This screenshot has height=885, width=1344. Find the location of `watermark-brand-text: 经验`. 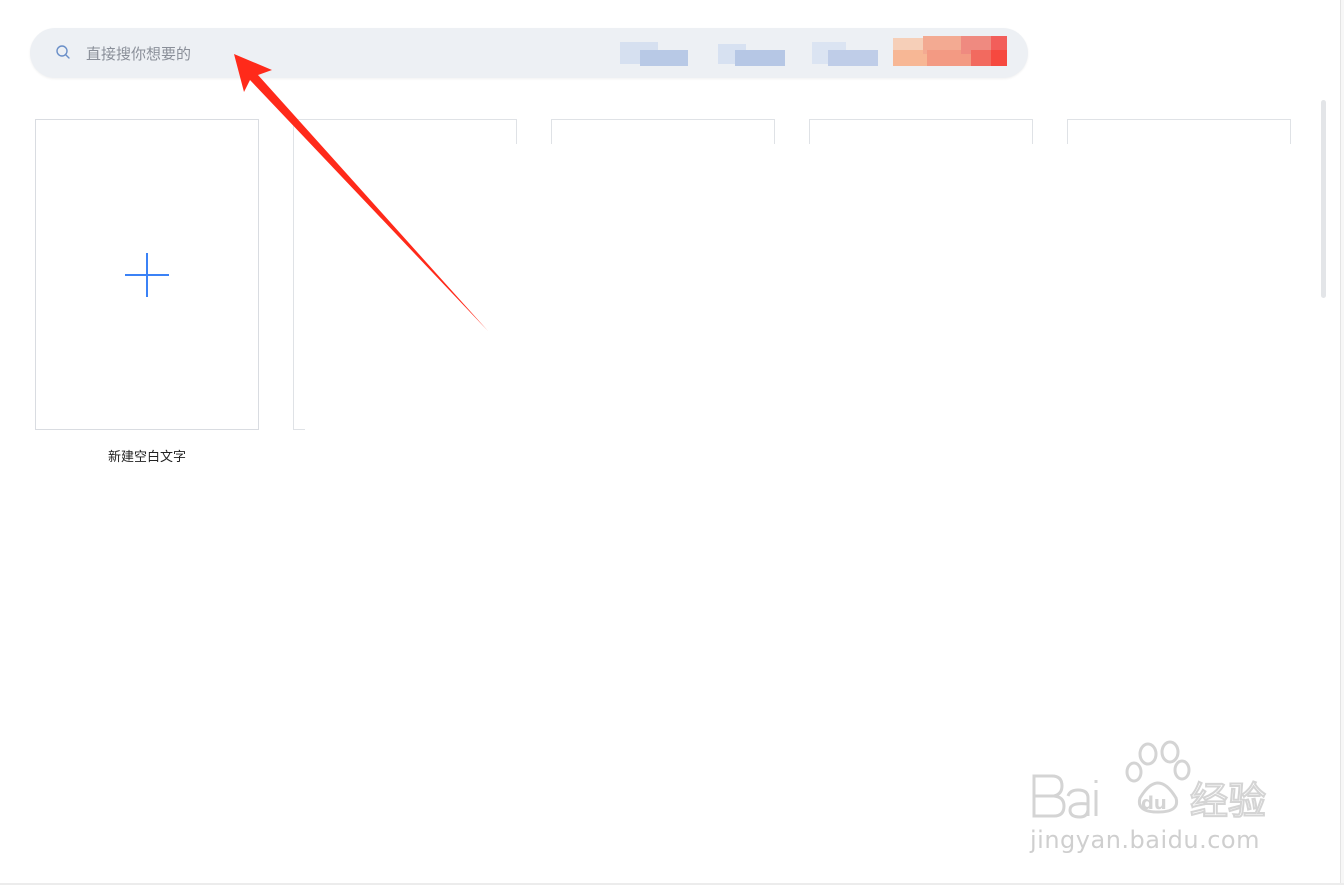

watermark-brand-text: 经验 is located at coordinates (1228, 801).